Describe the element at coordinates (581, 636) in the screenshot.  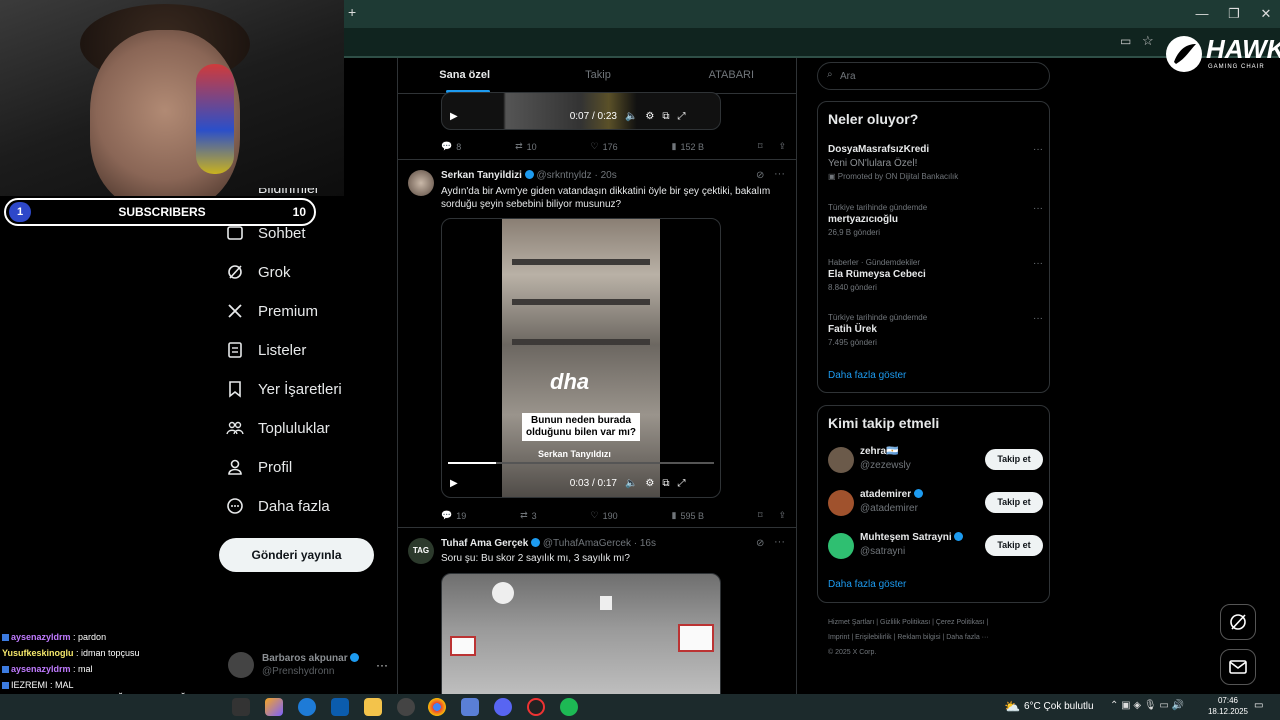
I see `tweet-video` at that location.